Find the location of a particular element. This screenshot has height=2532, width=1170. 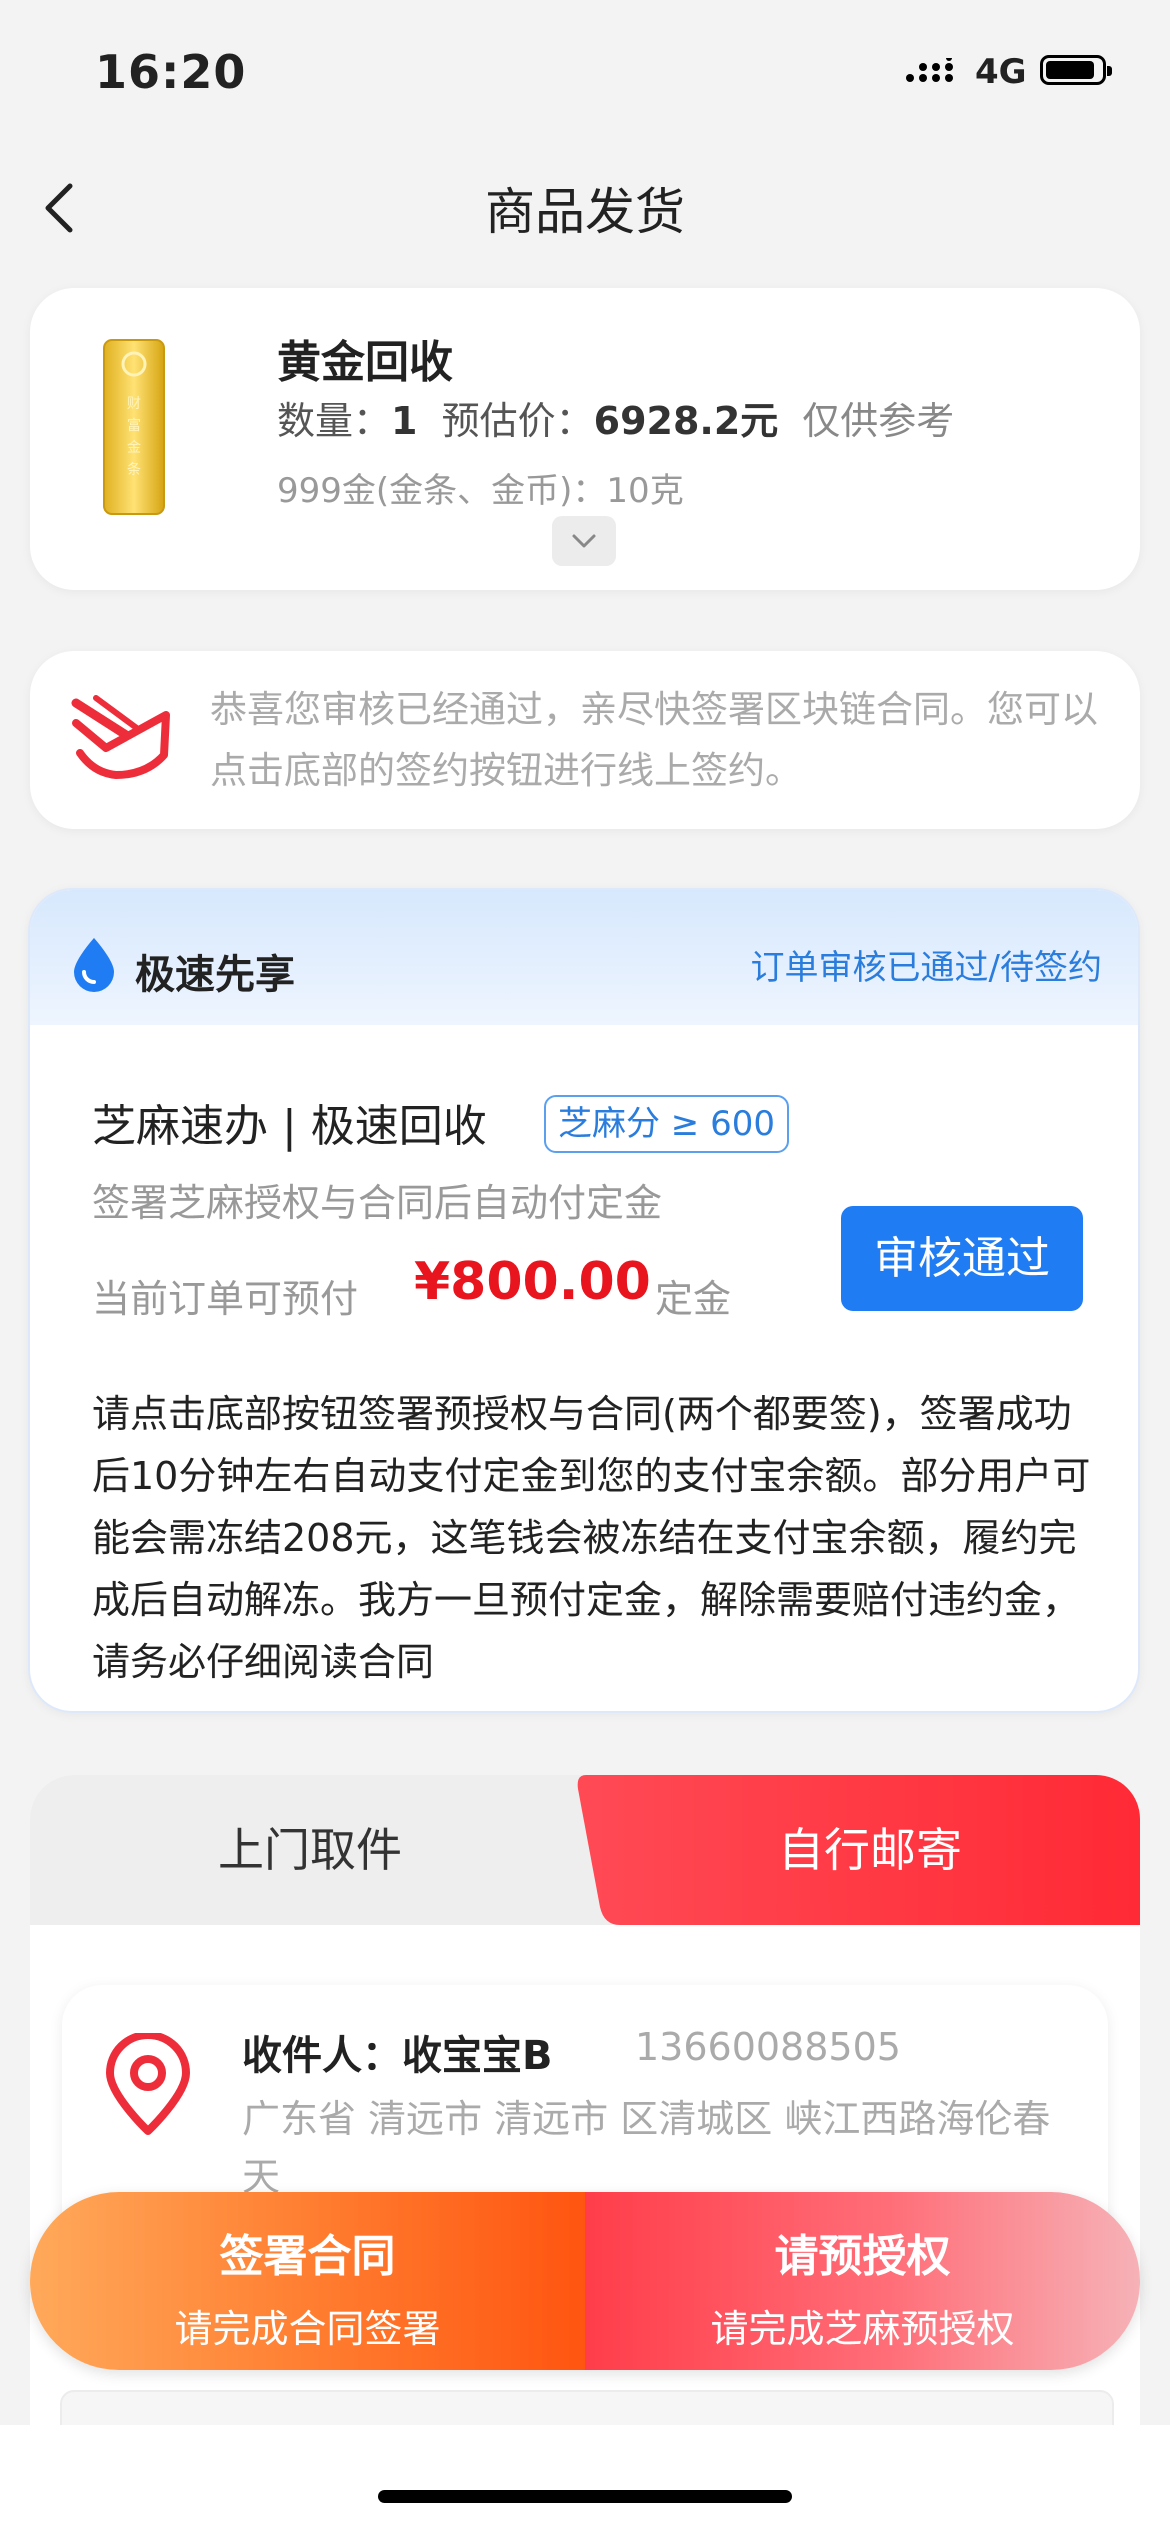

price-note: 仅供参考 is located at coordinates (878, 421).